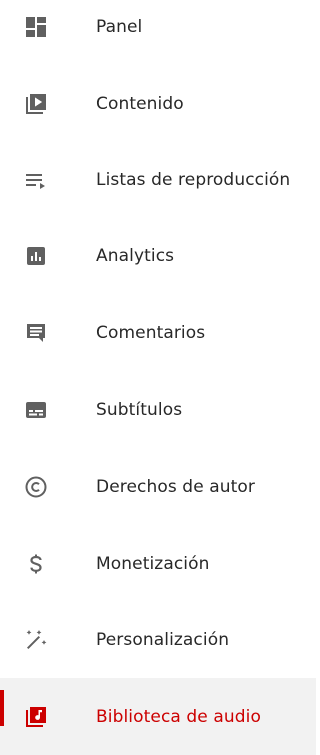 This screenshot has height=755, width=320. I want to click on sidebar-item-comentarios: Comentarios, so click(158, 332).